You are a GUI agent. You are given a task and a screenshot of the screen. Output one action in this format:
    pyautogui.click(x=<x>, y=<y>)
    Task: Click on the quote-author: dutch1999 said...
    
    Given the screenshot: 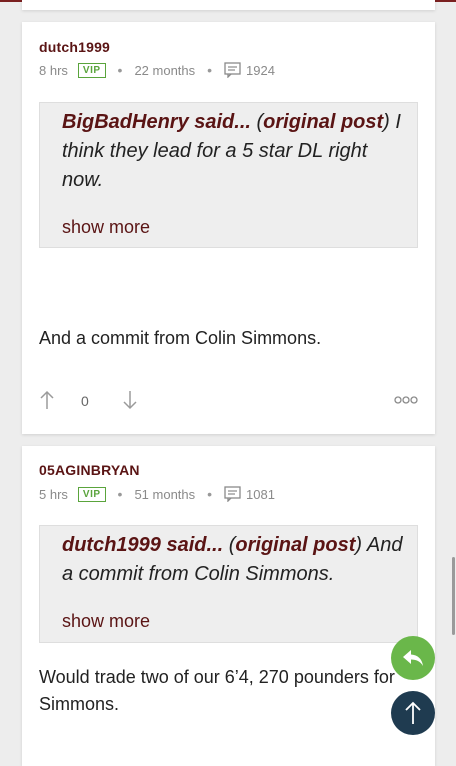 What is the action you would take?
    pyautogui.click(x=143, y=545)
    